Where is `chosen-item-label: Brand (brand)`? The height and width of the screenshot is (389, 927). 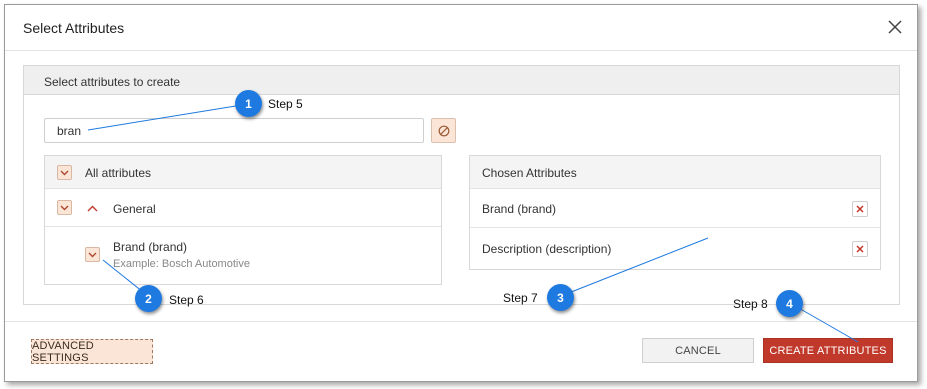 chosen-item-label: Brand (brand) is located at coordinates (519, 209).